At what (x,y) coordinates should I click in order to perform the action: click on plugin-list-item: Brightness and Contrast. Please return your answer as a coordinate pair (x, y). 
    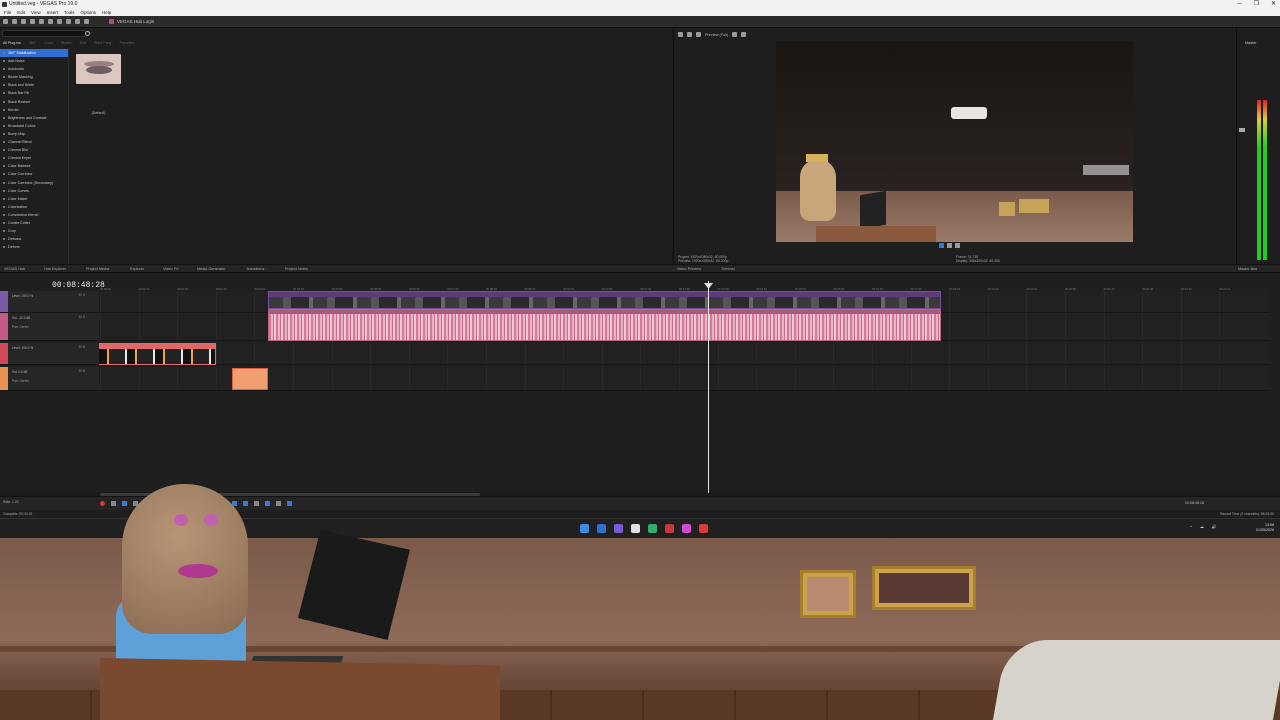
    Looking at the image, I should click on (34, 118).